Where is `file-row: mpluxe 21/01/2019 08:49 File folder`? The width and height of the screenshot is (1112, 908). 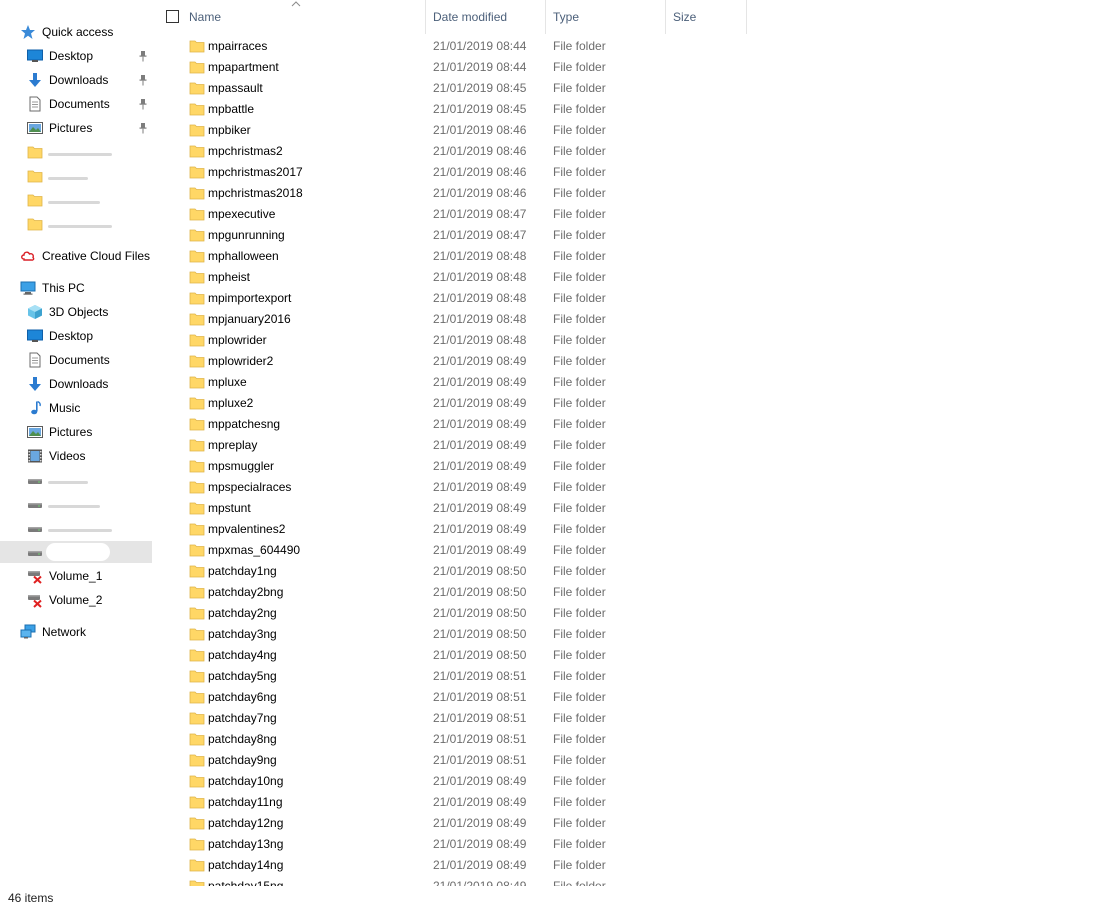
file-row: mpluxe 21/01/2019 08:49 File folder is located at coordinates (456, 381).